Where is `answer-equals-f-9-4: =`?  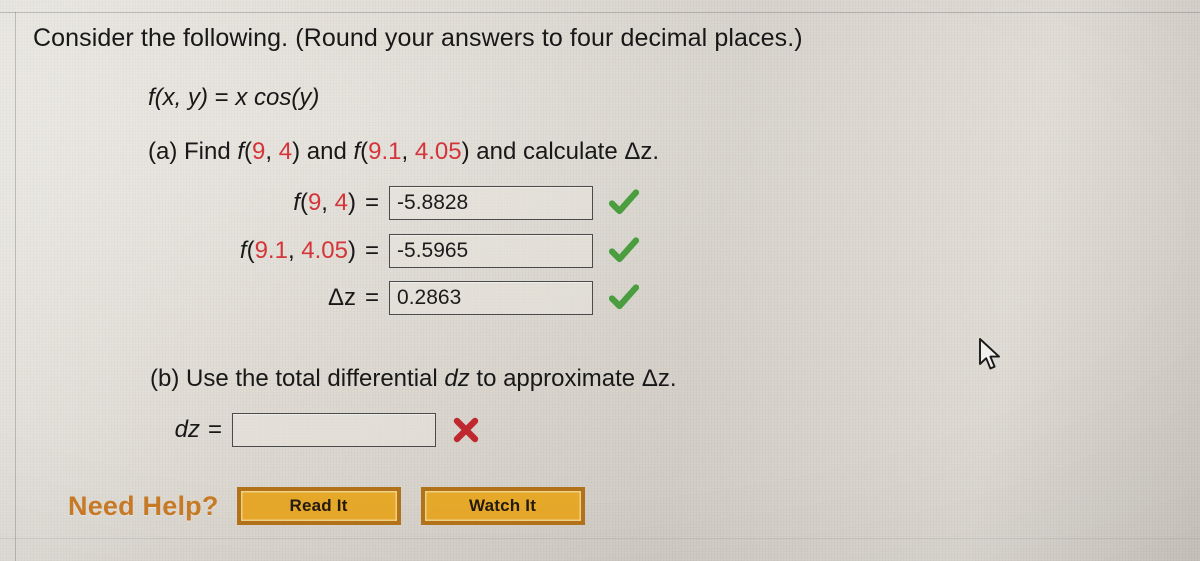
answer-equals-f-9-4: = is located at coordinates (372, 202).